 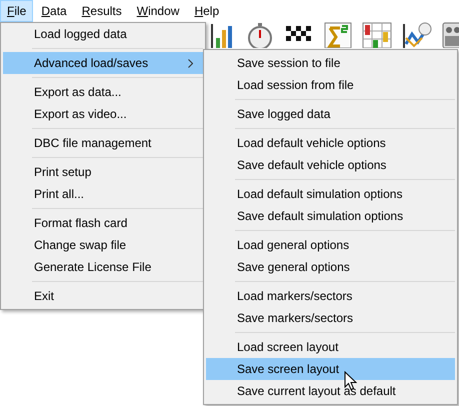 I want to click on menu-item: Load default vehicle options, so click(x=330, y=143).